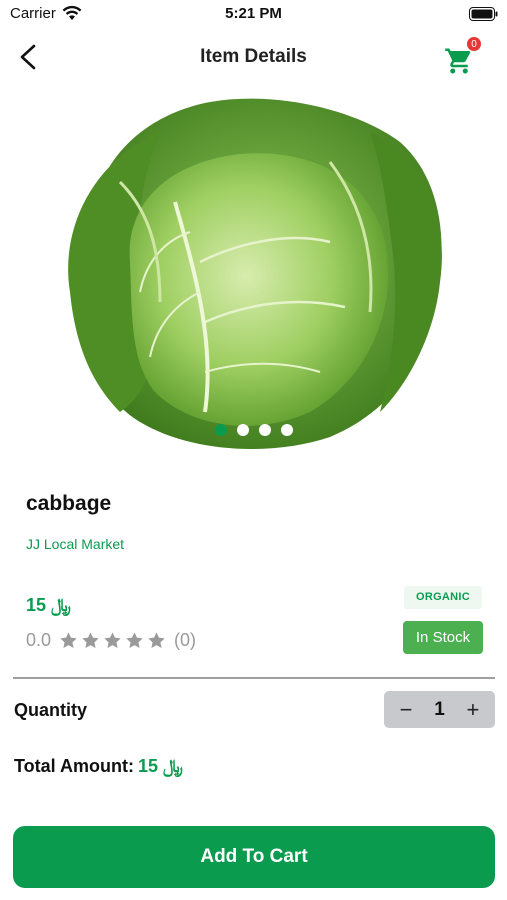  I want to click on clock: 5:21 PM, so click(253, 13).